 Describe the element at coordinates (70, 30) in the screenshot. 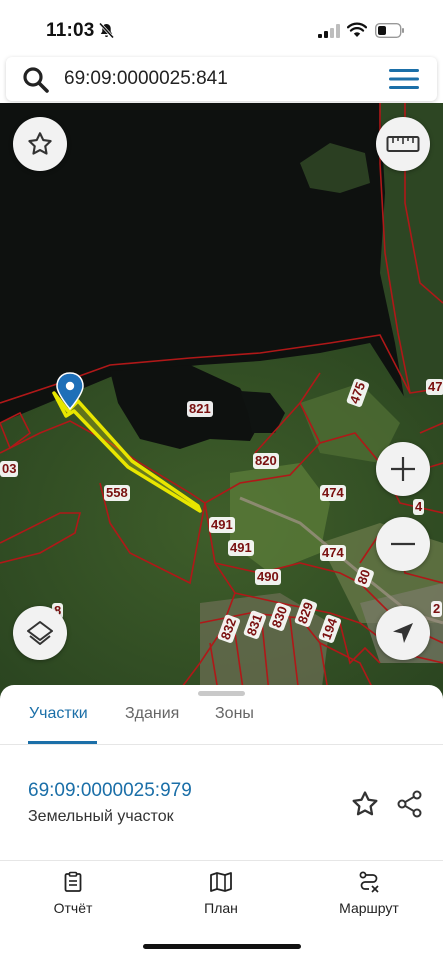

I see `status-time: 11:03` at that location.